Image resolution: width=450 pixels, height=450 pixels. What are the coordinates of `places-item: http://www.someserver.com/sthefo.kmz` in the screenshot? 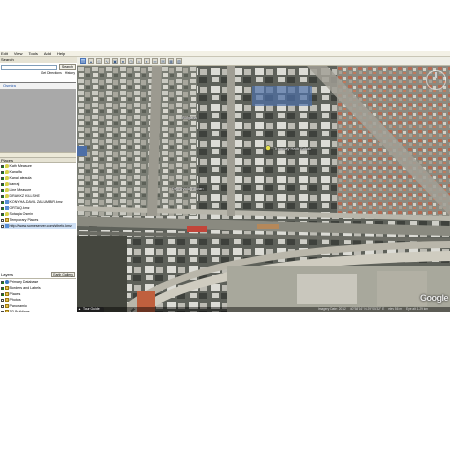 It's located at (38, 226).